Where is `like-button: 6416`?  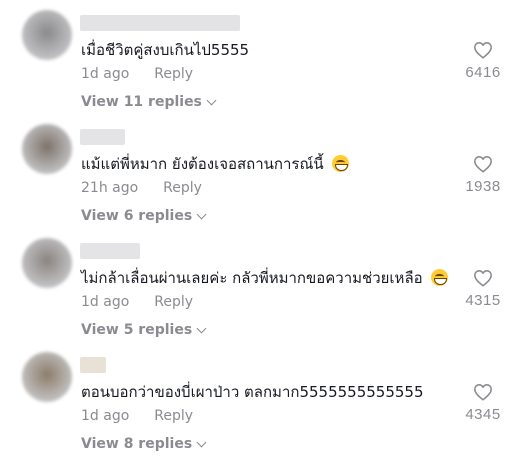 like-button: 6416 is located at coordinates (483, 61).